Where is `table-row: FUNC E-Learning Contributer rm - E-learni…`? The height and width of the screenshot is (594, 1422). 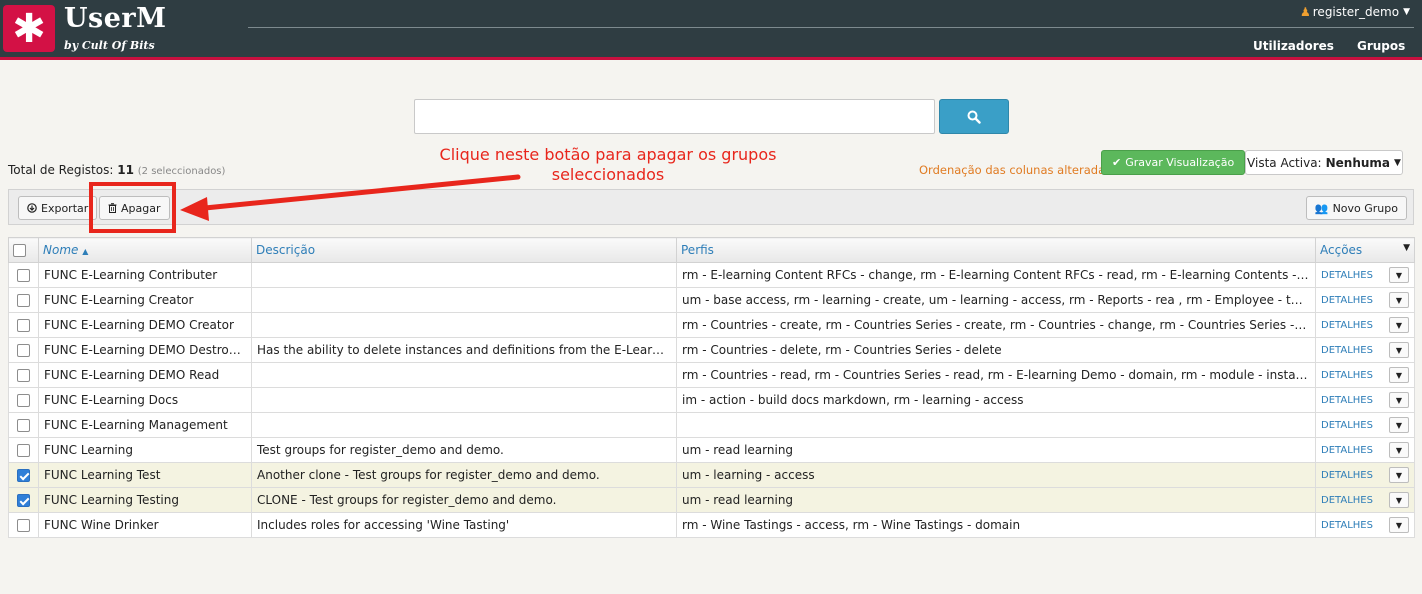
table-row: FUNC E-Learning Contributer rm - E-learni… is located at coordinates (711, 275).